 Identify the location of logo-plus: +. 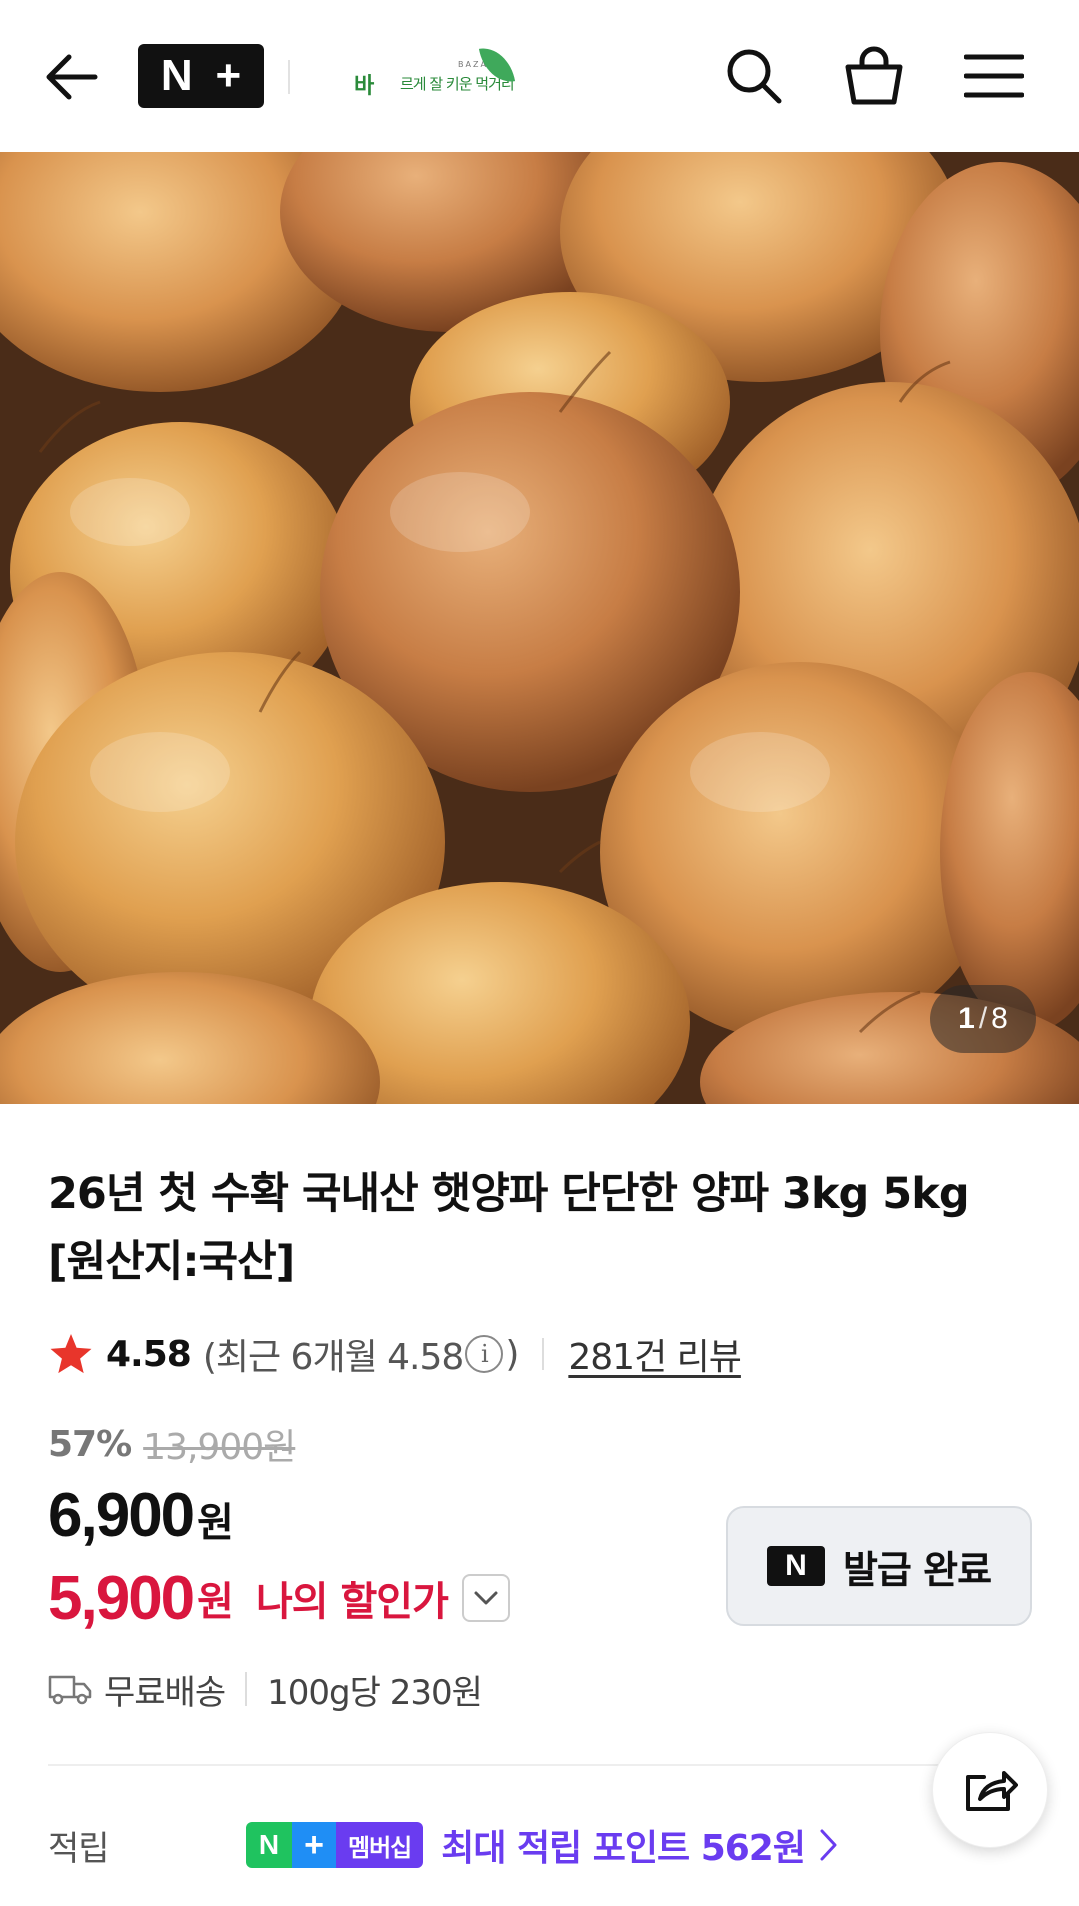
(228, 75).